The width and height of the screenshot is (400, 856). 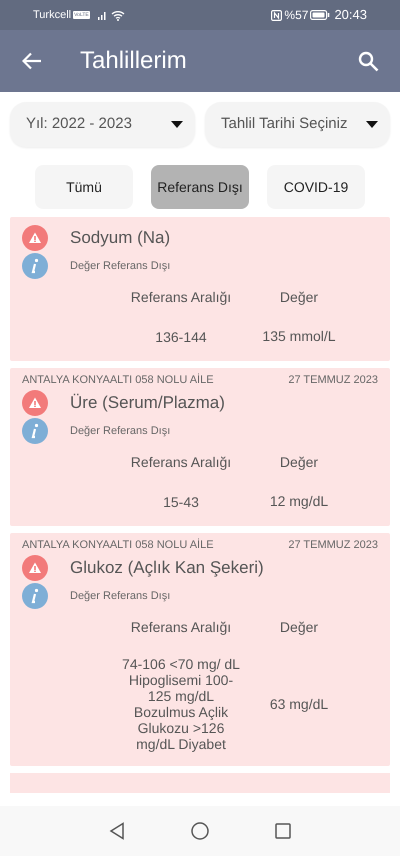 What do you see at coordinates (120, 238) in the screenshot?
I see `test-name: Sodyum (Na)` at bounding box center [120, 238].